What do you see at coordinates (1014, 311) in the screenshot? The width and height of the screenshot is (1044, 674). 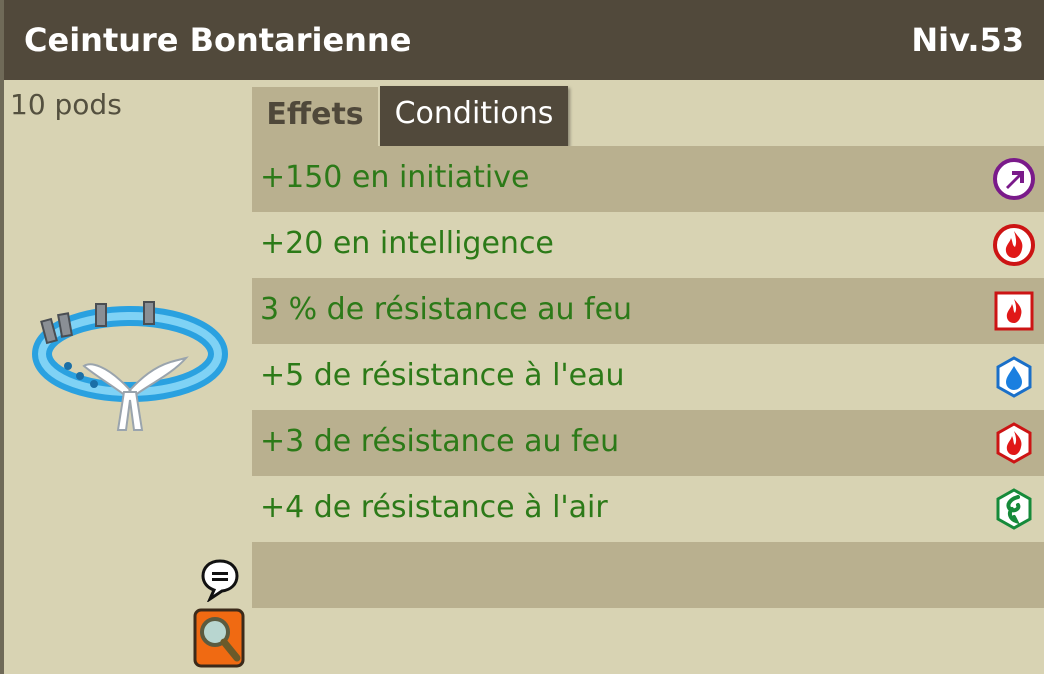 I see `fire-resistance-percent-icon` at bounding box center [1014, 311].